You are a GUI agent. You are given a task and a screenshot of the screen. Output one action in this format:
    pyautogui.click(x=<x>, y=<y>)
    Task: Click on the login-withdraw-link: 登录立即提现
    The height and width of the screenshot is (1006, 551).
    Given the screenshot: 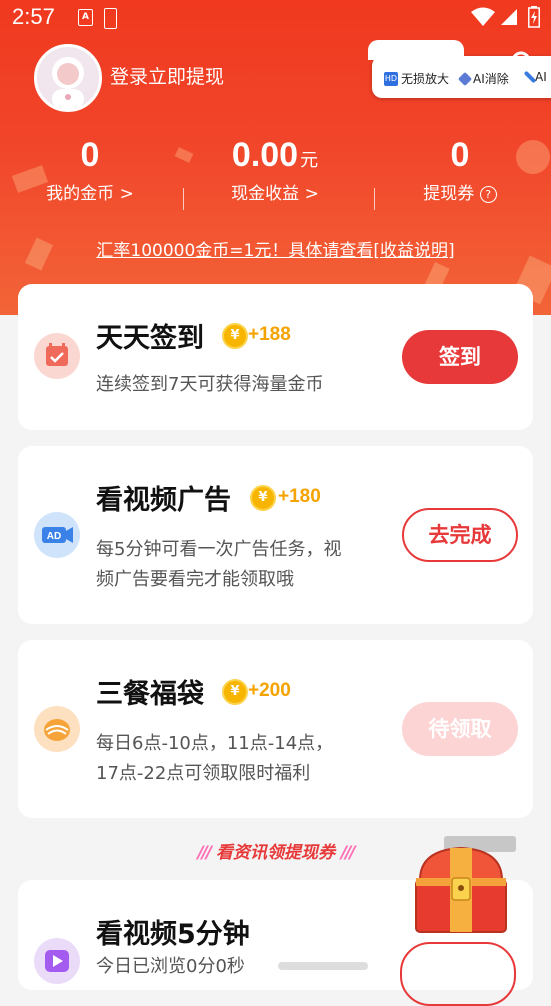 What is the action you would take?
    pyautogui.click(x=167, y=75)
    